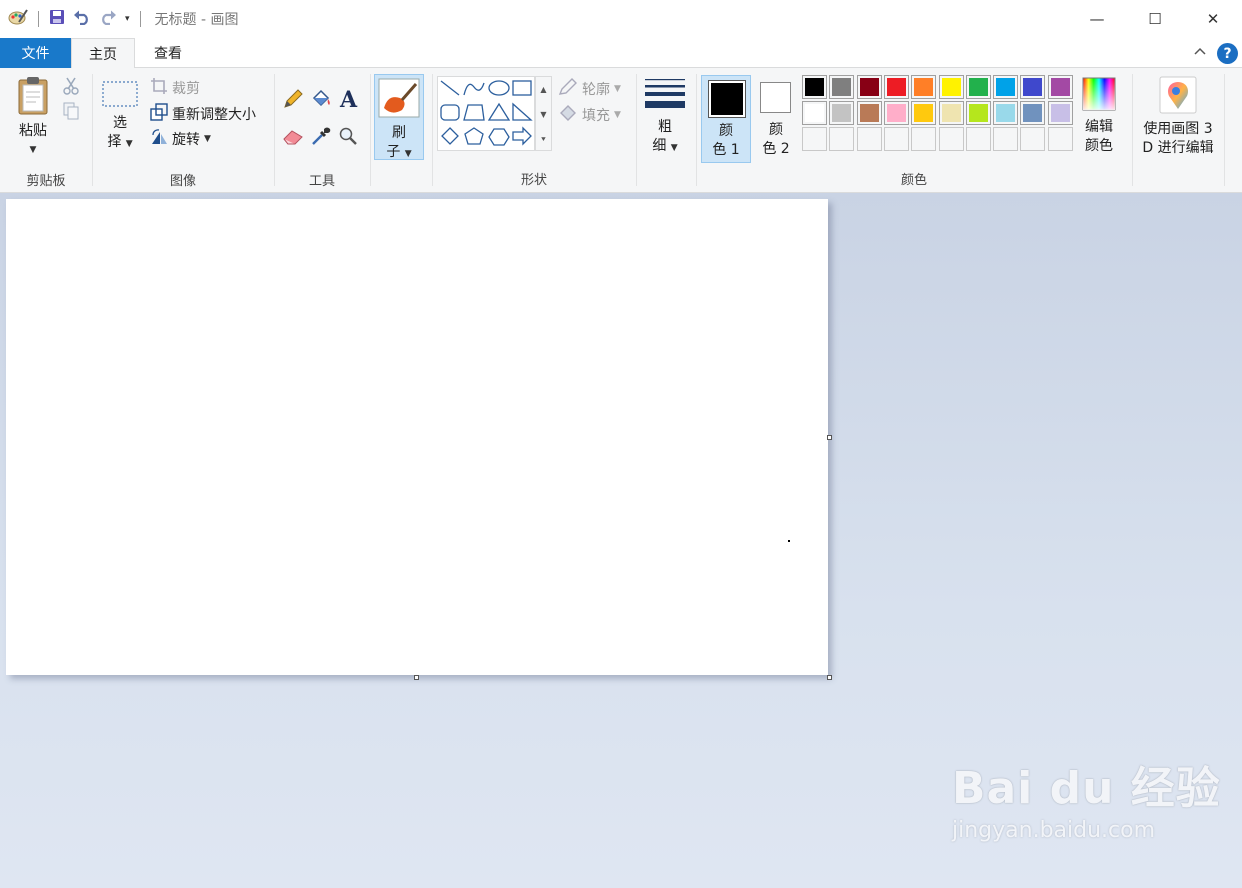 The height and width of the screenshot is (888, 1242). What do you see at coordinates (33, 150) in the screenshot?
I see `paste-dropdown-caret-icon: ▼` at bounding box center [33, 150].